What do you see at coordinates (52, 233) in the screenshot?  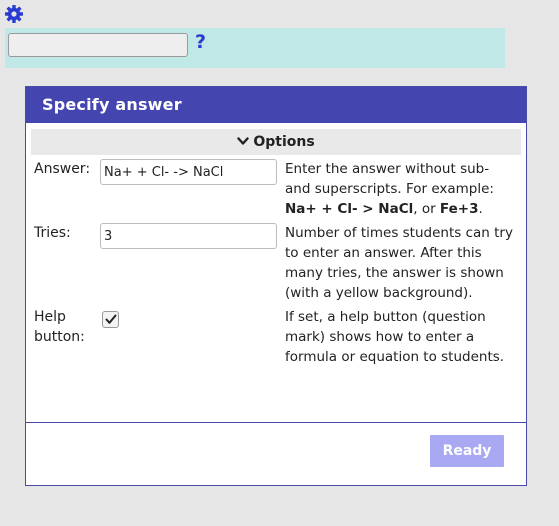 I see `tries-label: Tries:` at bounding box center [52, 233].